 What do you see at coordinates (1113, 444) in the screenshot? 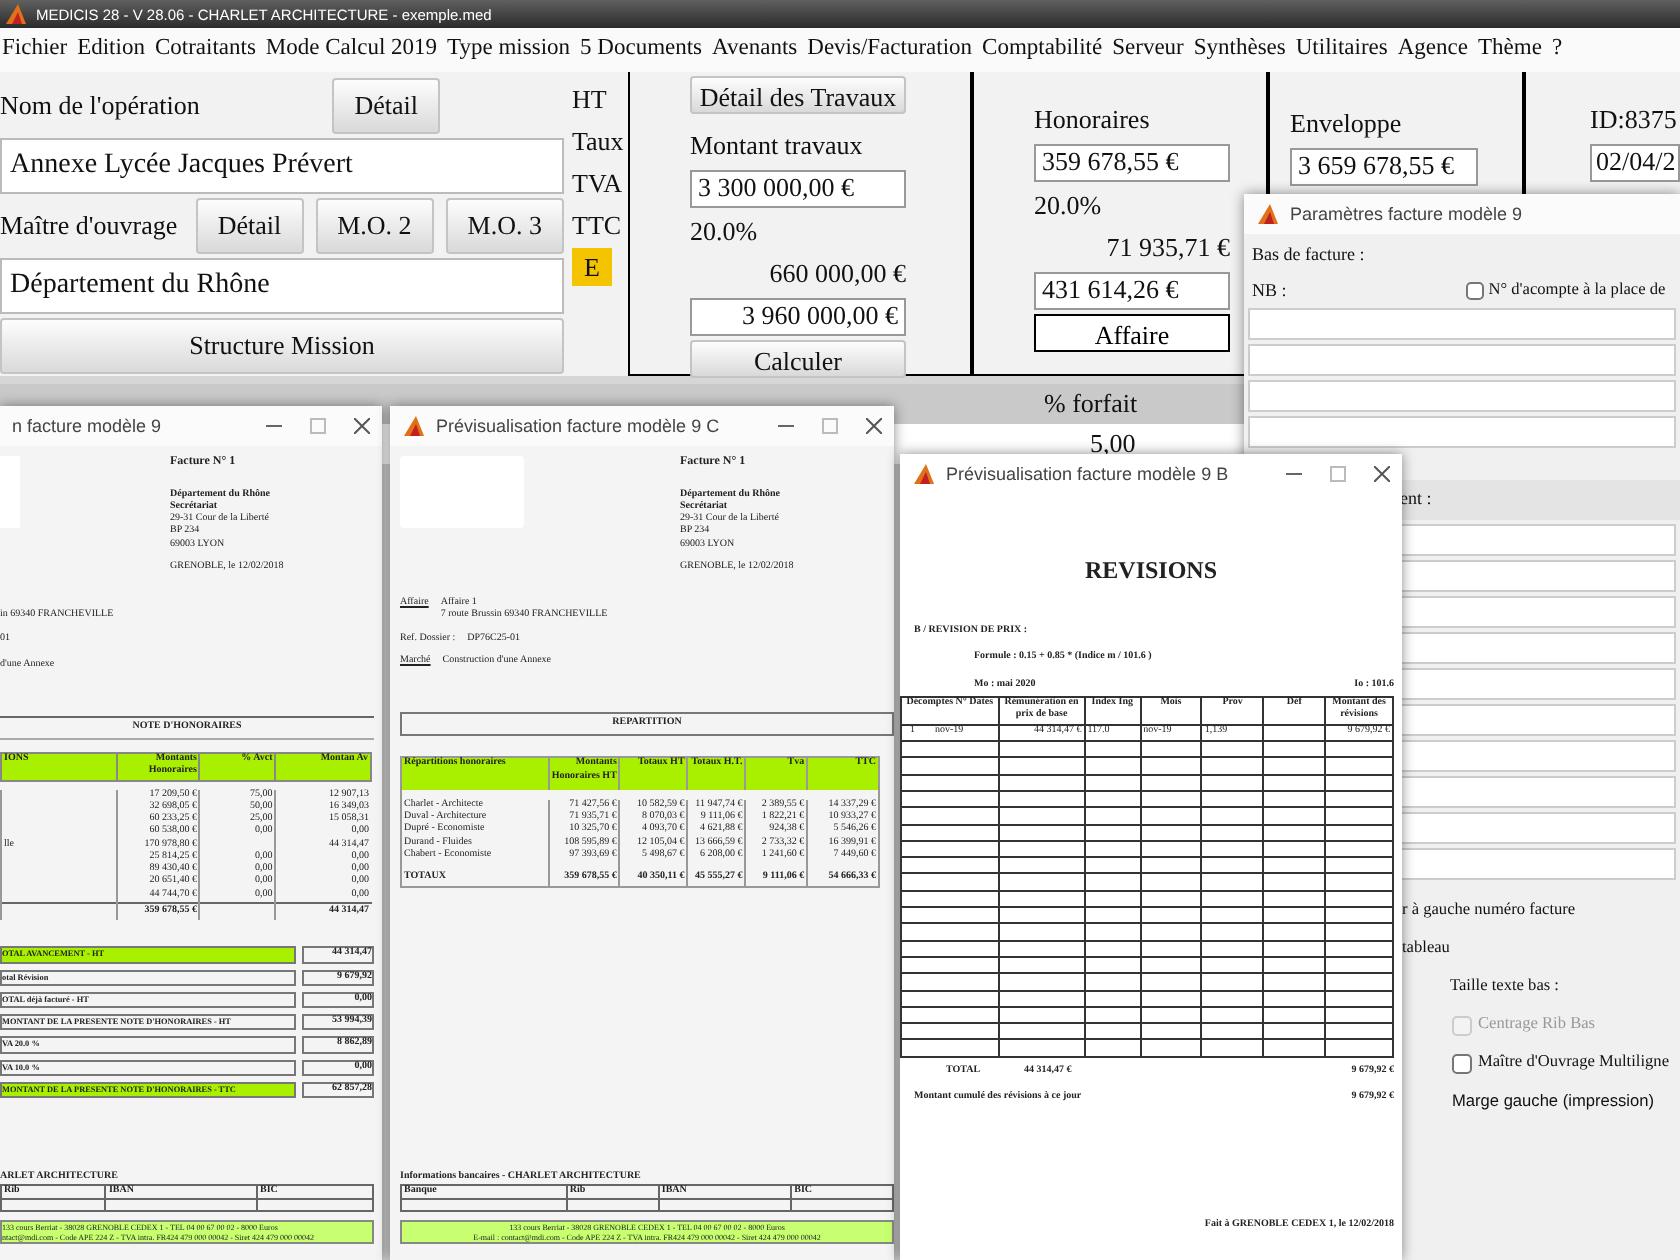
I see `table-cell-text: 5,00` at bounding box center [1113, 444].